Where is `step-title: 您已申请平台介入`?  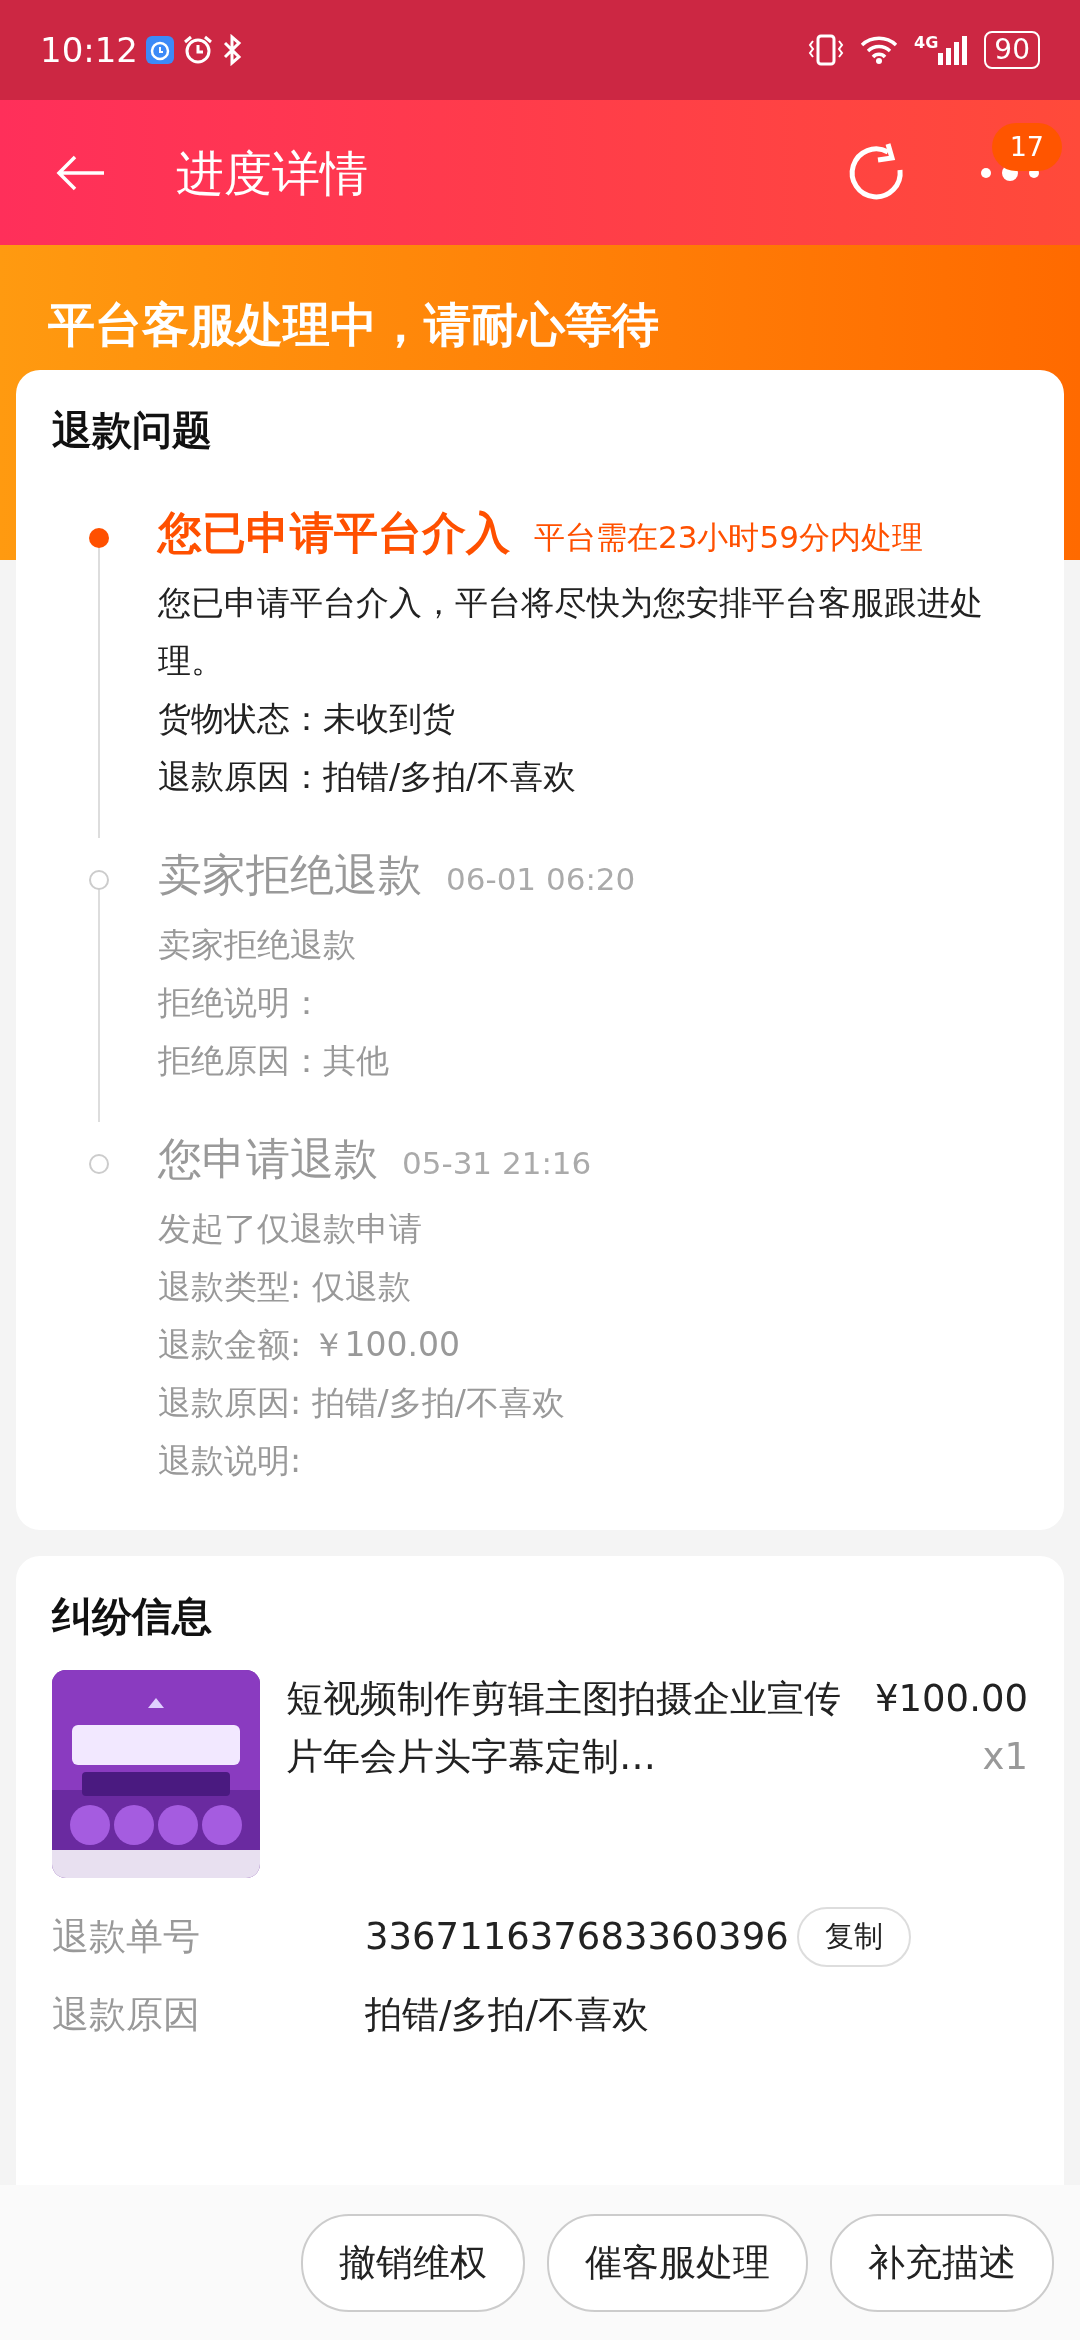 step-title: 您已申请平台介入 is located at coordinates (334, 533).